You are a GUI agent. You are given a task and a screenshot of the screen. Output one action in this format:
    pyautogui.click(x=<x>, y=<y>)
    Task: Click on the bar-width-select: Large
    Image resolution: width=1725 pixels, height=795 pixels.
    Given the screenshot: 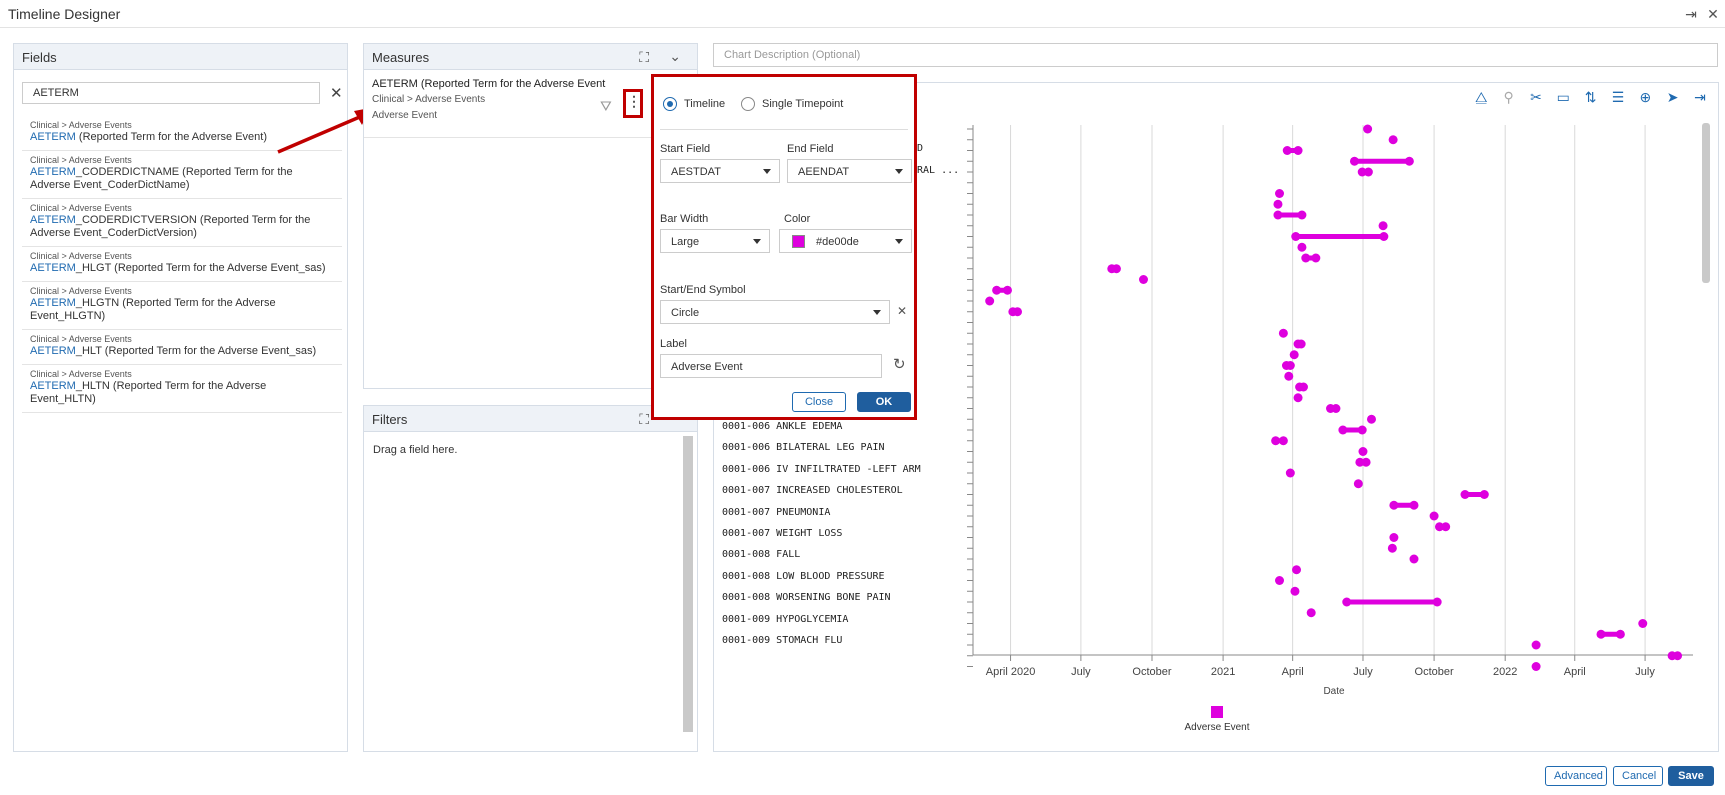 What is the action you would take?
    pyautogui.click(x=715, y=241)
    